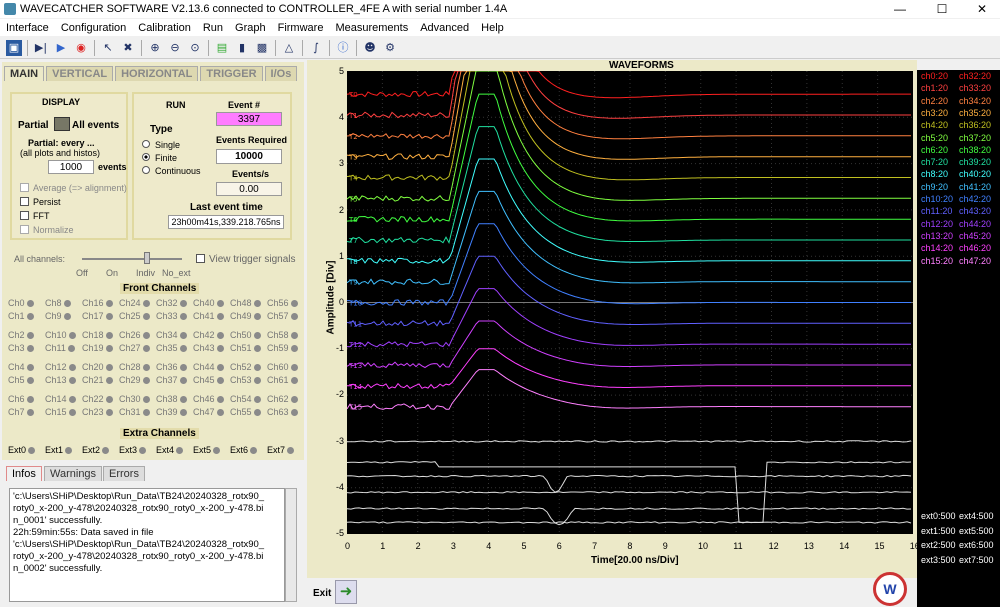 The image size is (1000, 607). Describe the element at coordinates (282, 348) in the screenshot. I see `channel-toggle: Ch59` at that location.